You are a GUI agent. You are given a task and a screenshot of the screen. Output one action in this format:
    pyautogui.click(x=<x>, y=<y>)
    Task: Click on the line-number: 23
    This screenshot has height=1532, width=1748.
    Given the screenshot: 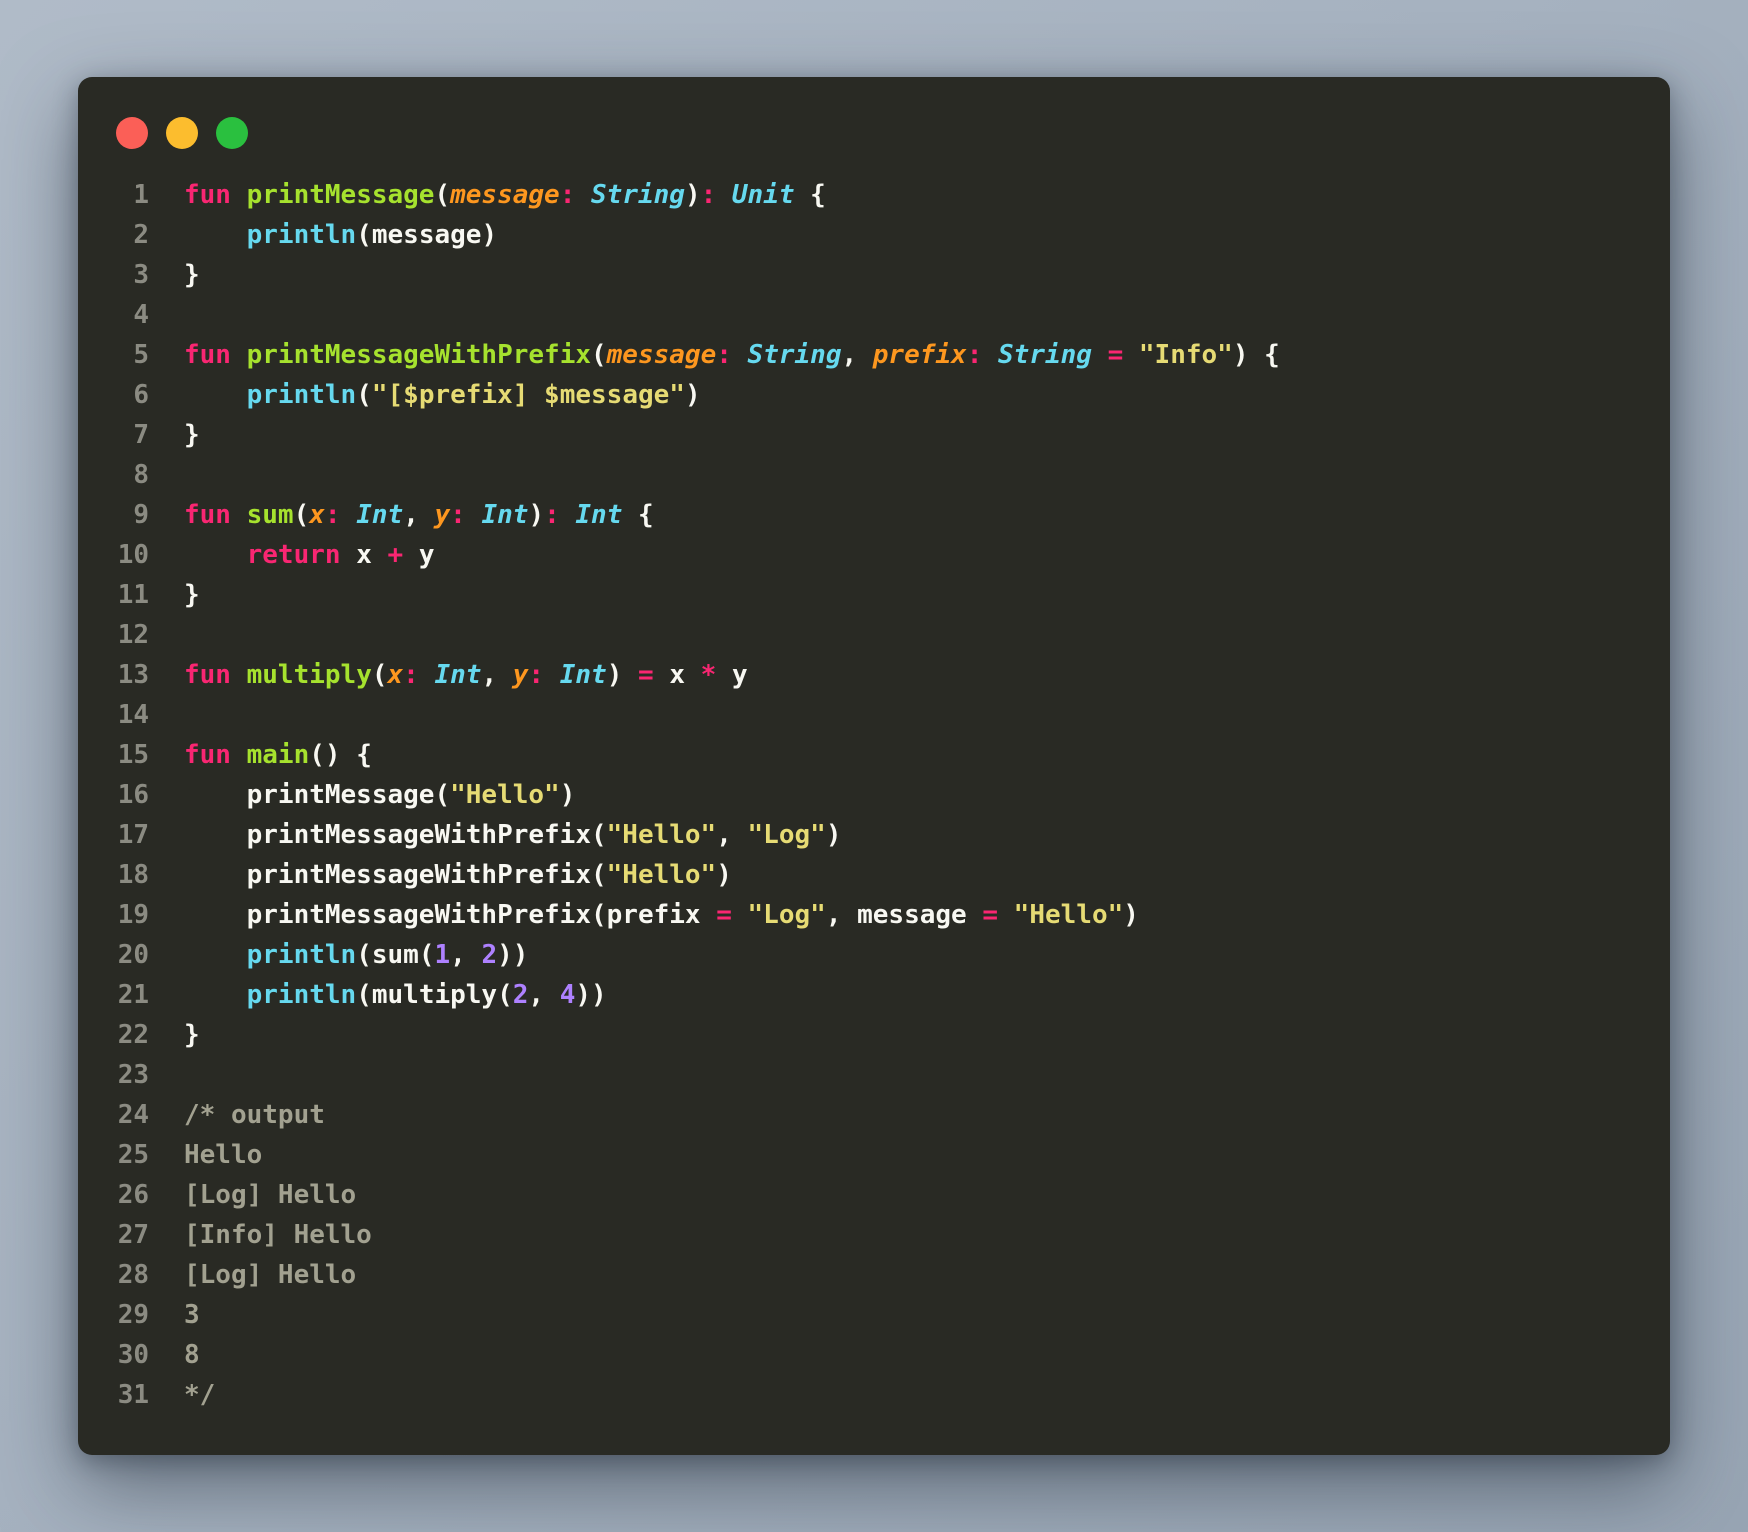 What is the action you would take?
    pyautogui.click(x=133, y=1075)
    